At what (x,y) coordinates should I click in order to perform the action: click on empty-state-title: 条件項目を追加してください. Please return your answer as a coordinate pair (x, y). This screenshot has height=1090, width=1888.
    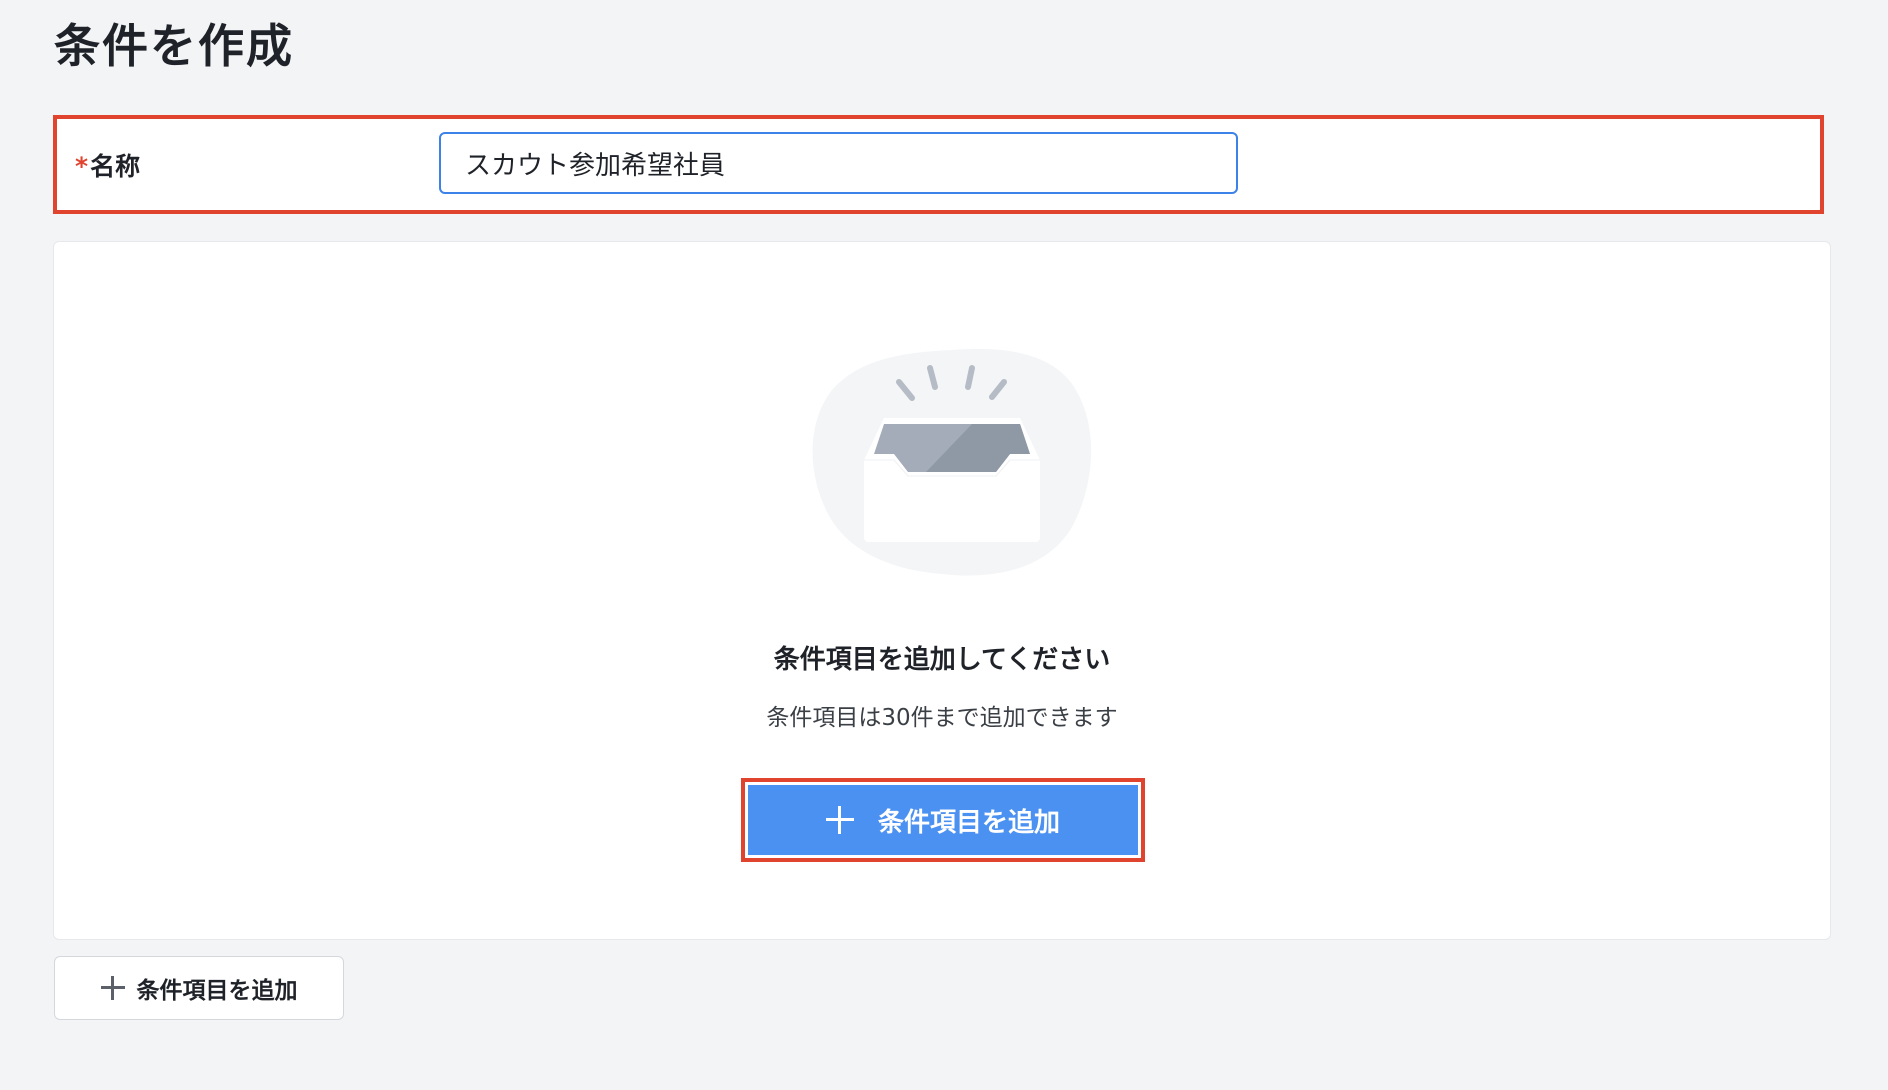
    Looking at the image, I should click on (942, 660).